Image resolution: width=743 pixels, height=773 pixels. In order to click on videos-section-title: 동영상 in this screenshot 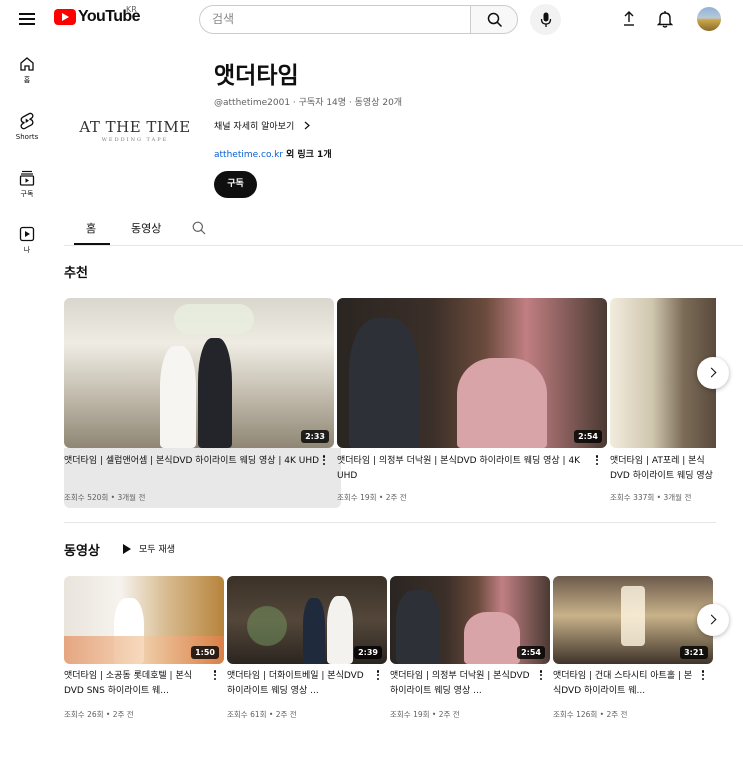, I will do `click(82, 551)`.